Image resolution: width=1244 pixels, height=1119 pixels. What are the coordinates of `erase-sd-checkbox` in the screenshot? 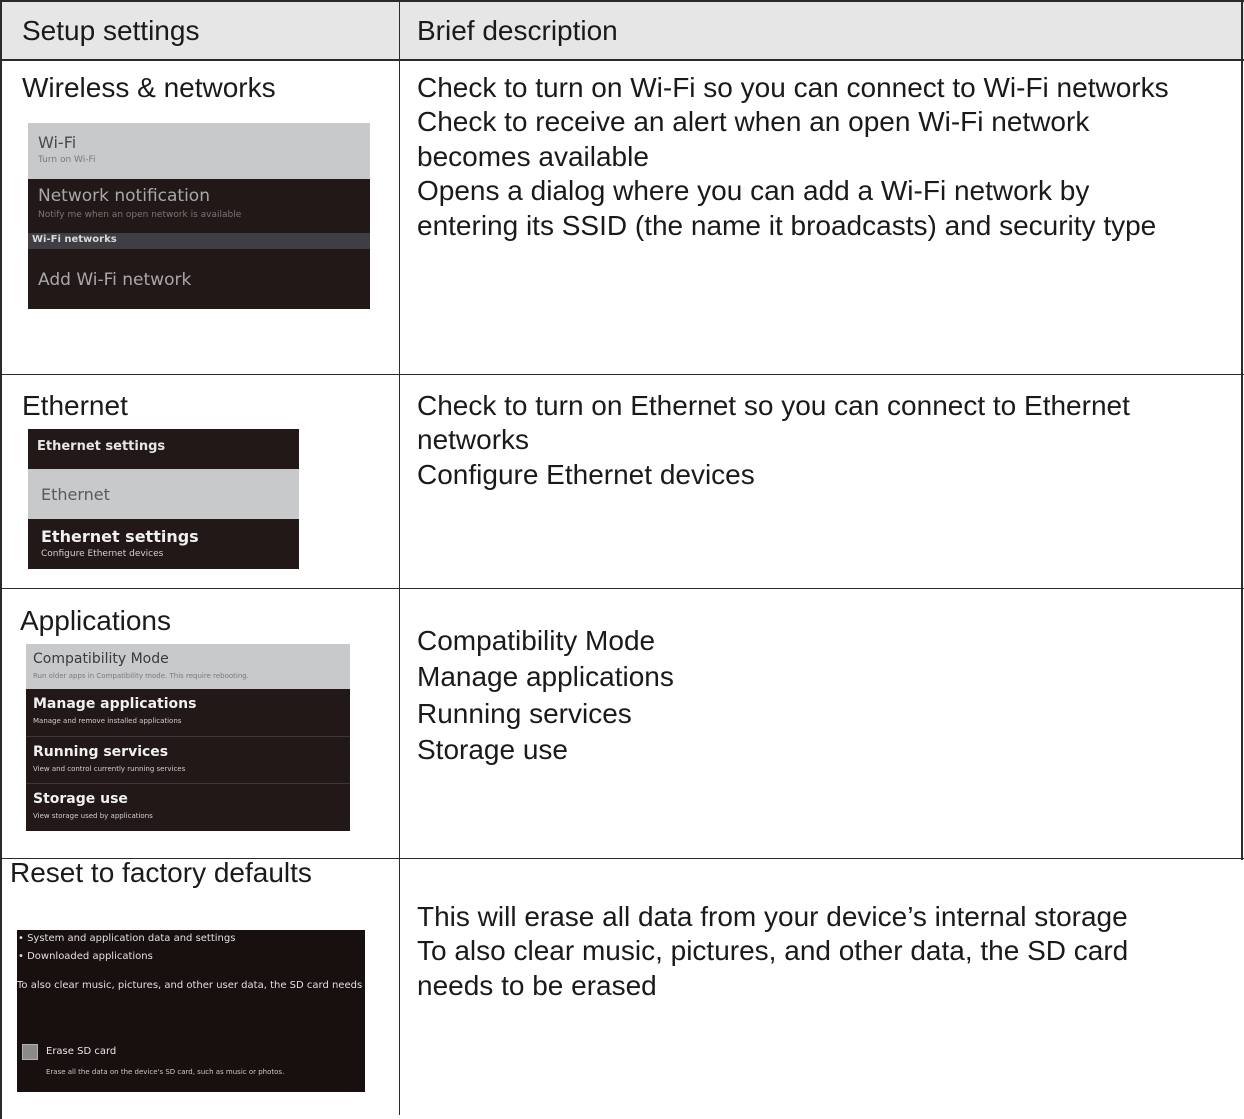 It's located at (30, 1052).